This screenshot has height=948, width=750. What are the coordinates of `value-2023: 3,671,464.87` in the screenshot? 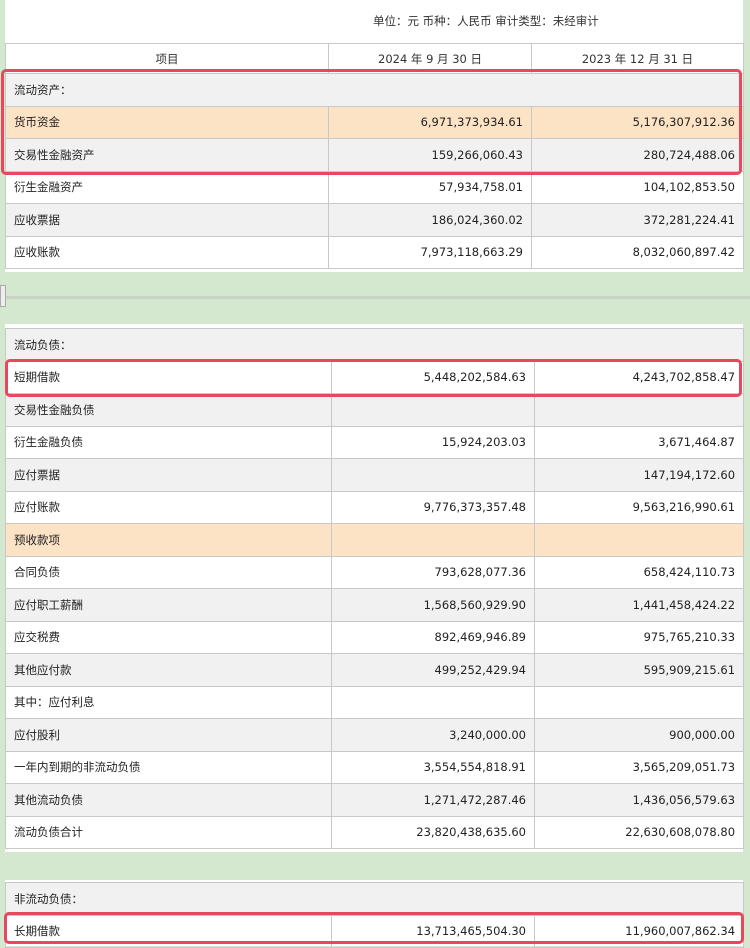 It's located at (639, 442).